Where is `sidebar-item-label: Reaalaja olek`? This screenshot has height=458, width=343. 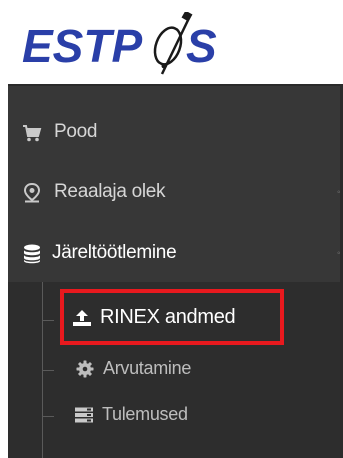 sidebar-item-label: Reaalaja olek is located at coordinates (110, 191).